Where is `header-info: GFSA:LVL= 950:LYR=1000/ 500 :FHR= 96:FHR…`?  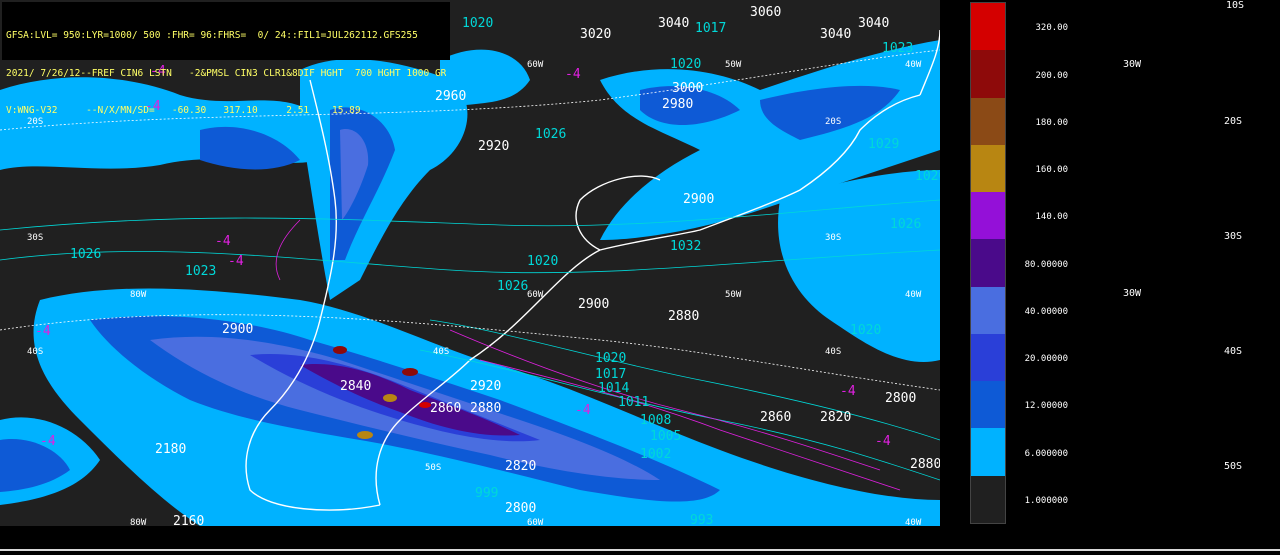
header-info: GFSA:LVL= 950:LYR=1000/ 500 :FHR= 96:FHR… is located at coordinates (226, 59).